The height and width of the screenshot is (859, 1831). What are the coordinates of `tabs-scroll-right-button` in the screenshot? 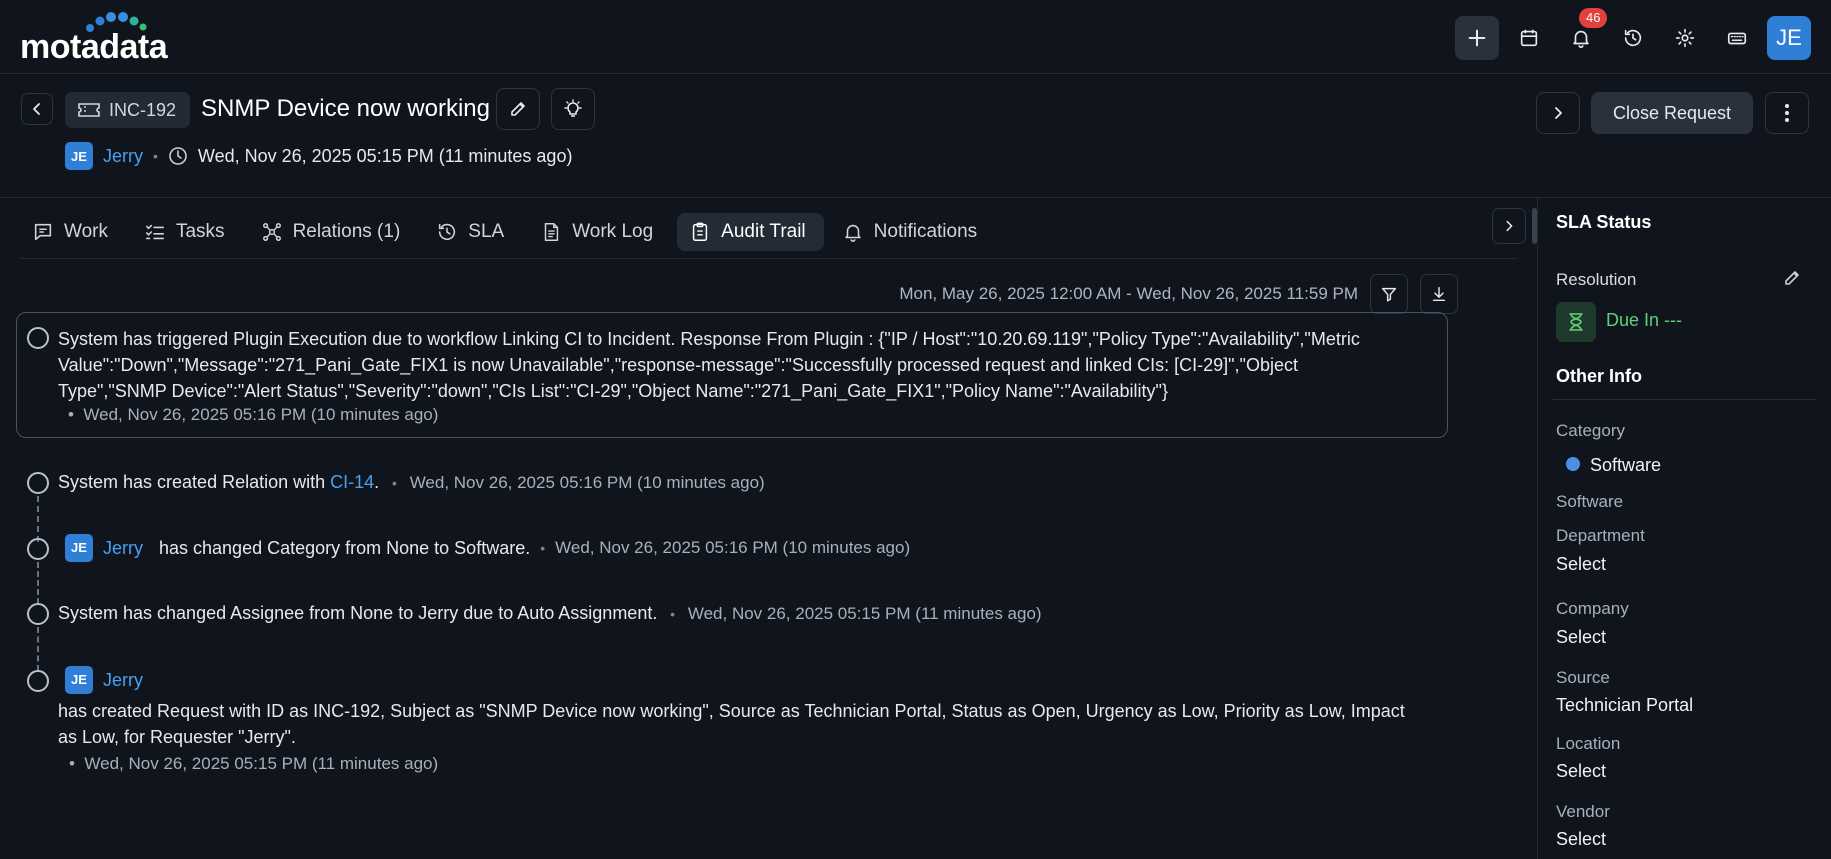 It's located at (1509, 226).